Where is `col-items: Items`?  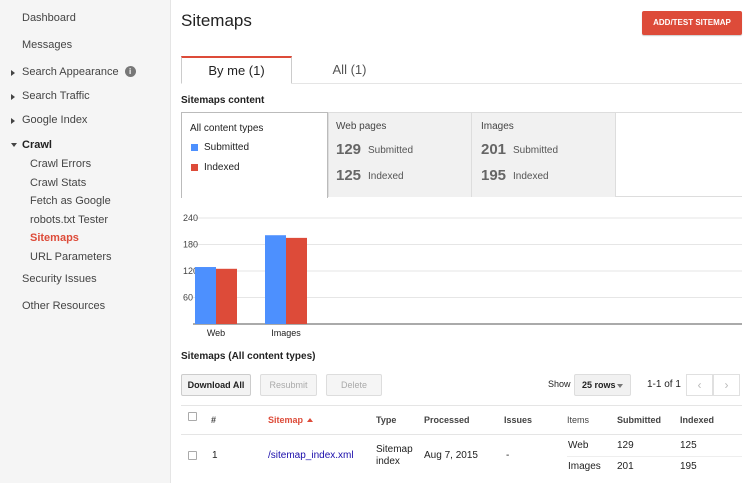
col-items: Items is located at coordinates (578, 420).